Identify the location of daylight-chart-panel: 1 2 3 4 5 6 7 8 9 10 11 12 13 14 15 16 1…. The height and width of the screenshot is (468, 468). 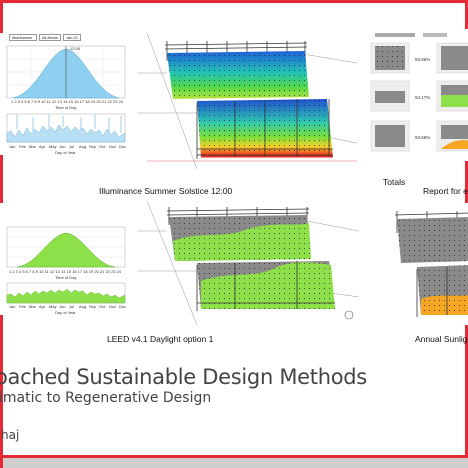
(66, 259).